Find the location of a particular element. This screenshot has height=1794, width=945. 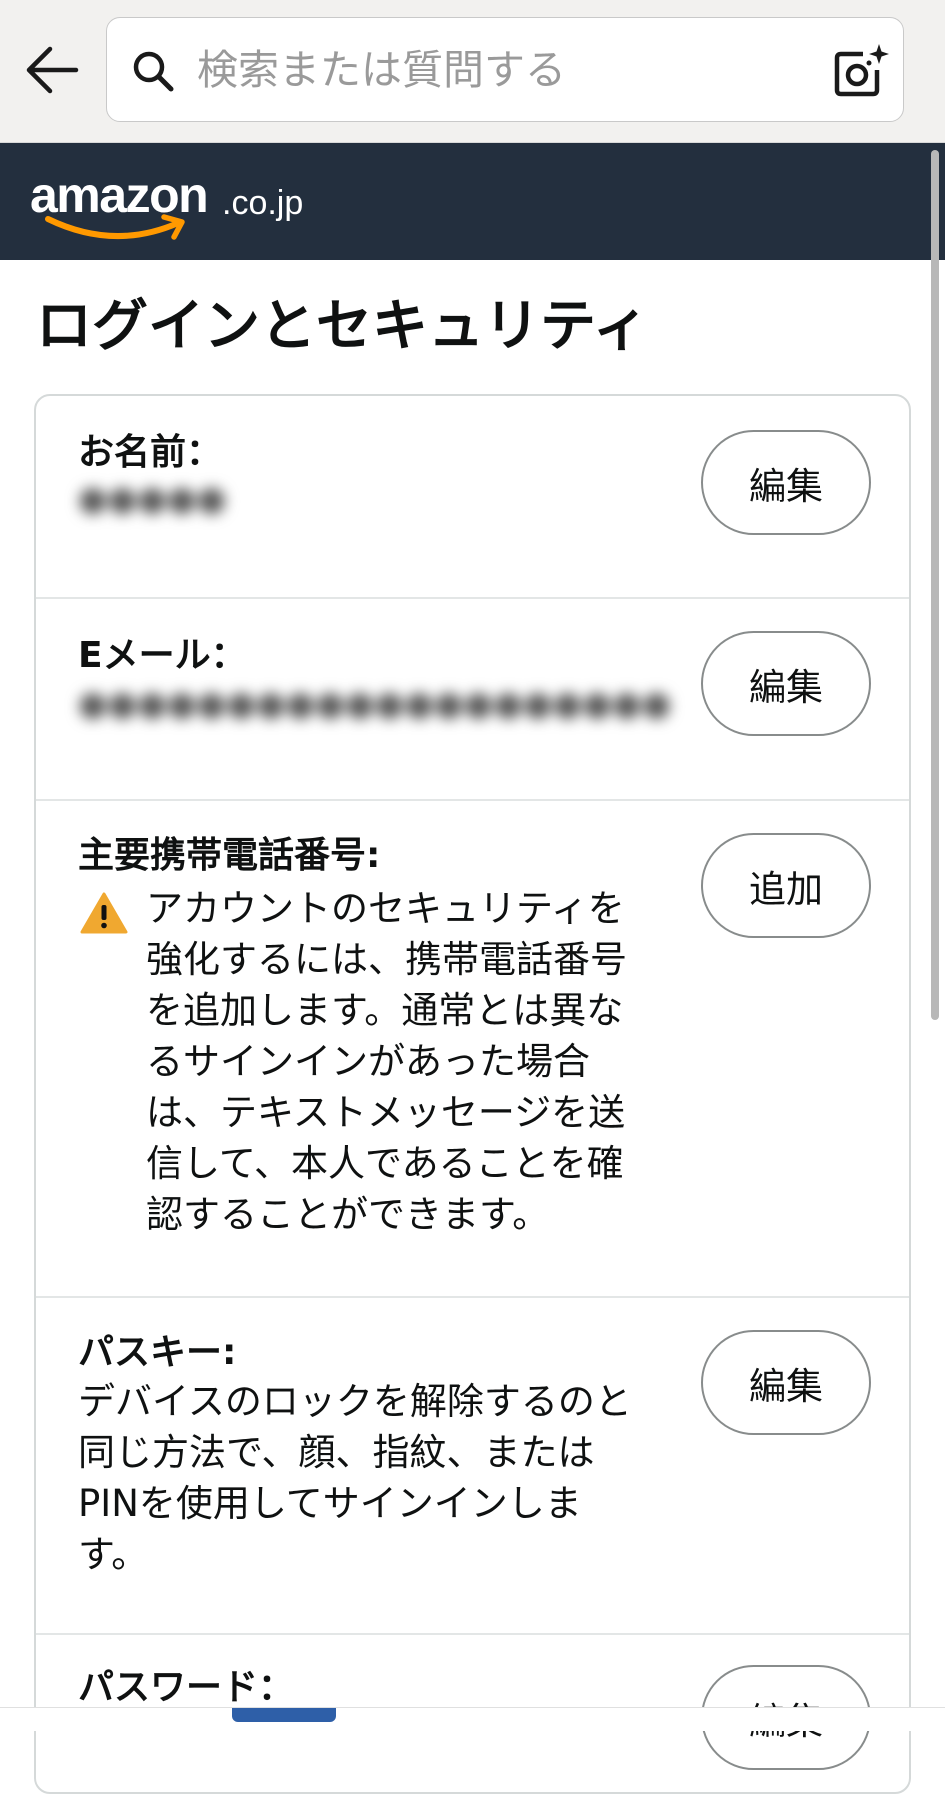

warning-line: 強化するには、携帯電話番号 is located at coordinates (386, 959).